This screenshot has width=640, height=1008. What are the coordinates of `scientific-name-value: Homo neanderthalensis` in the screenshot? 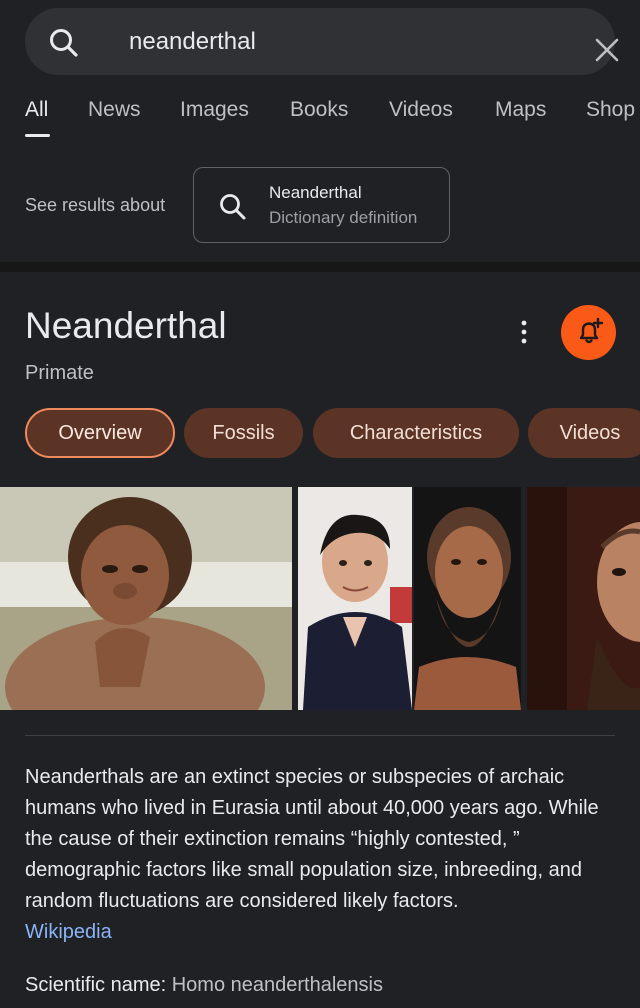 It's located at (277, 985).